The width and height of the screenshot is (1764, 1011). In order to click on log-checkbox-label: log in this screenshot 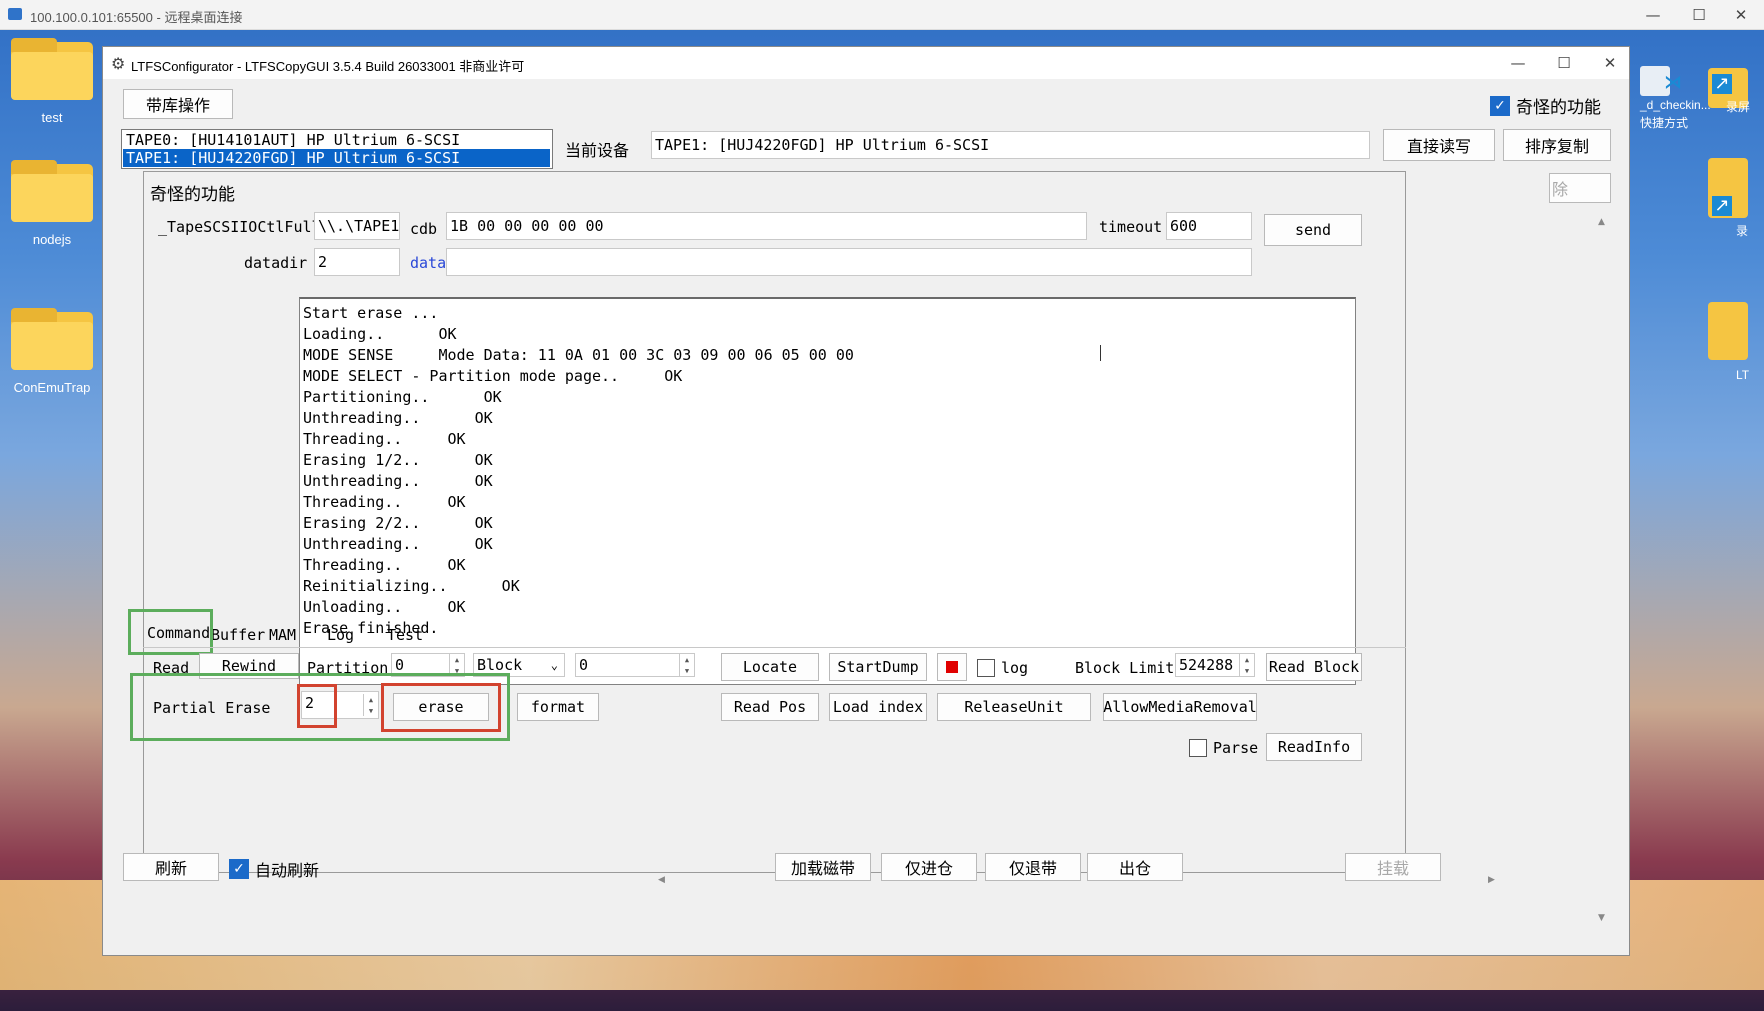, I will do `click(1015, 668)`.